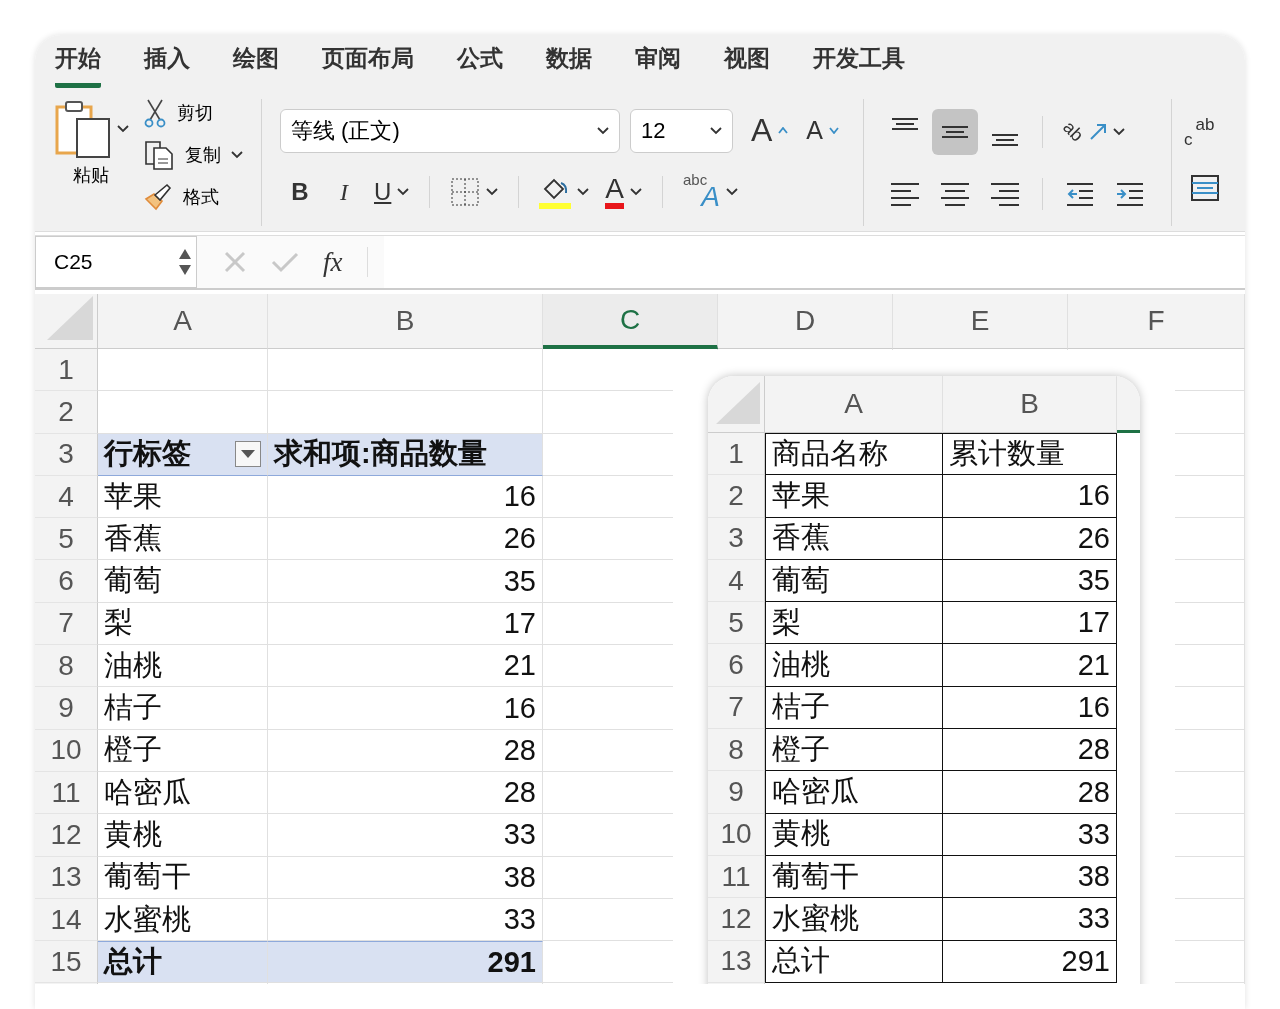 Image resolution: width=1280 pixels, height=1009 pixels. I want to click on table-cell: 33, so click(405, 835).